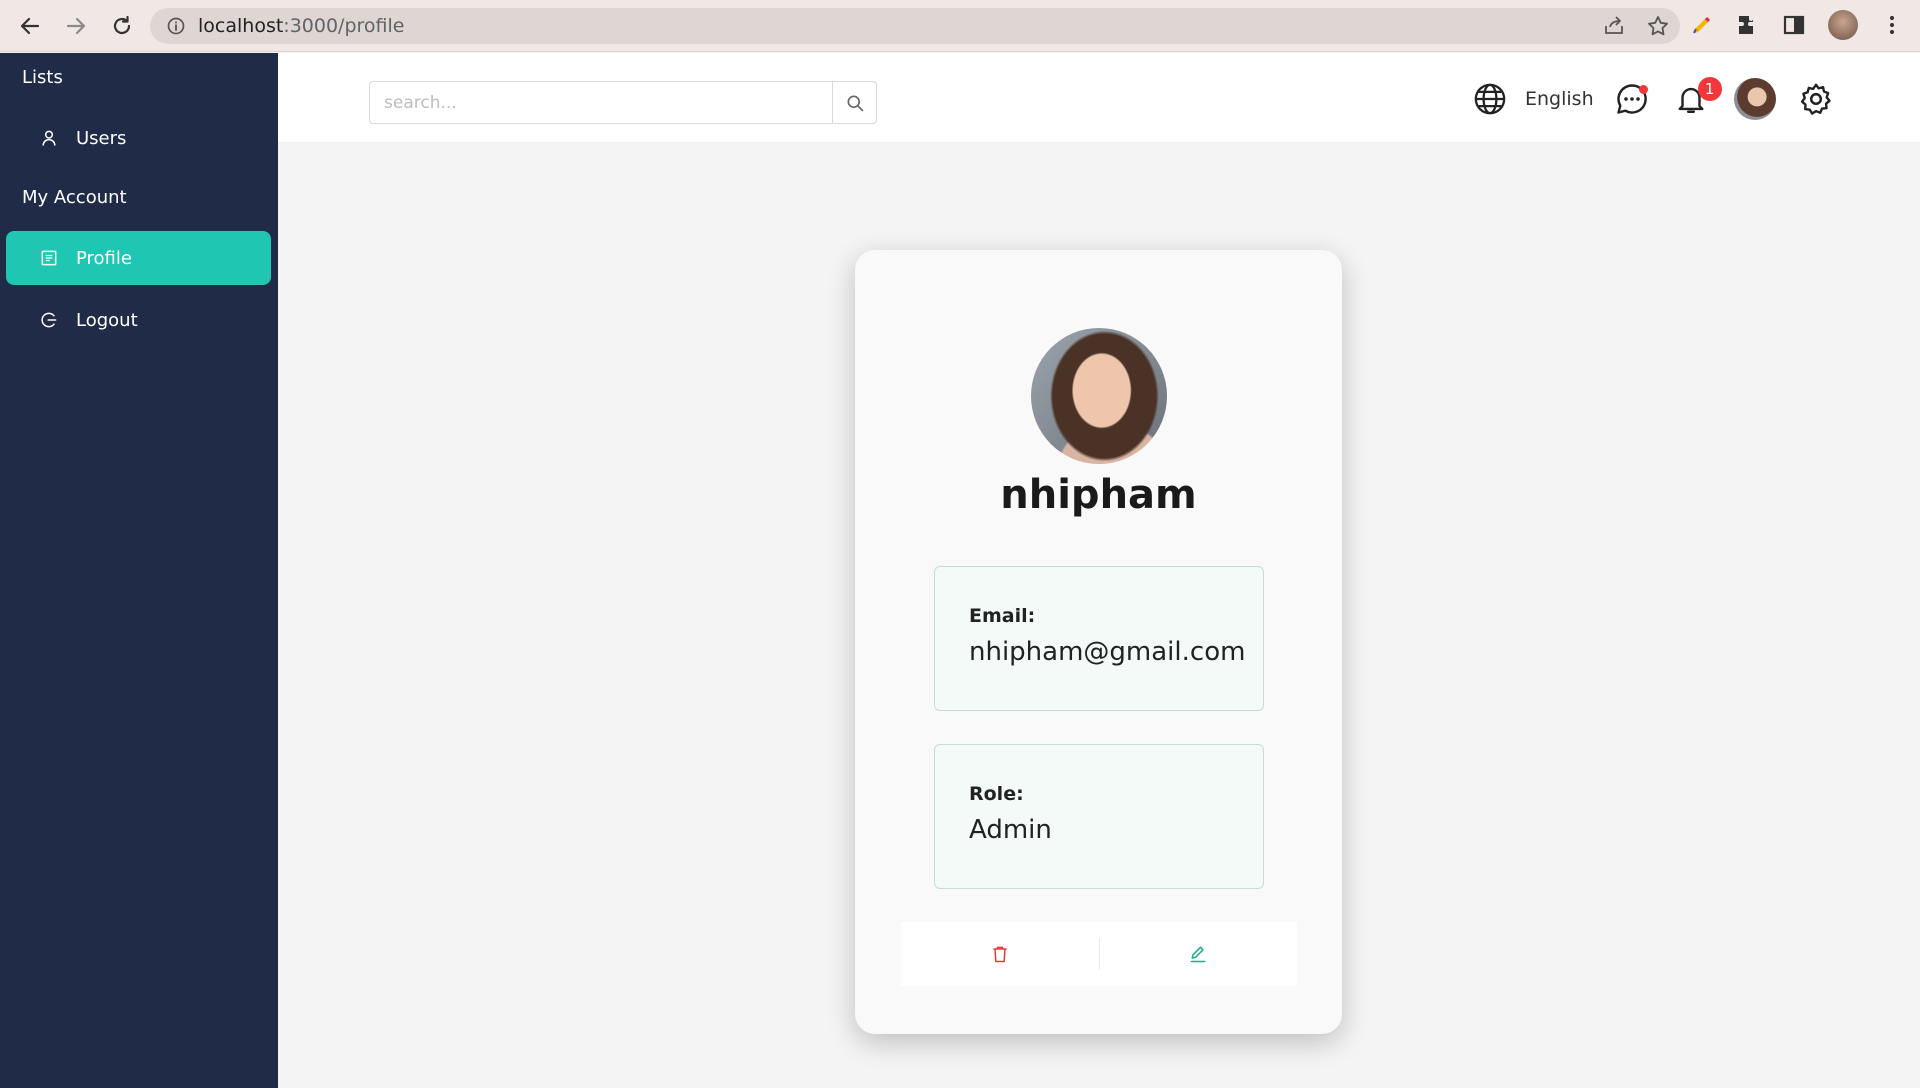 Image resolution: width=1920 pixels, height=1088 pixels. Describe the element at coordinates (1794, 25) in the screenshot. I see `side-panel-icon` at that location.